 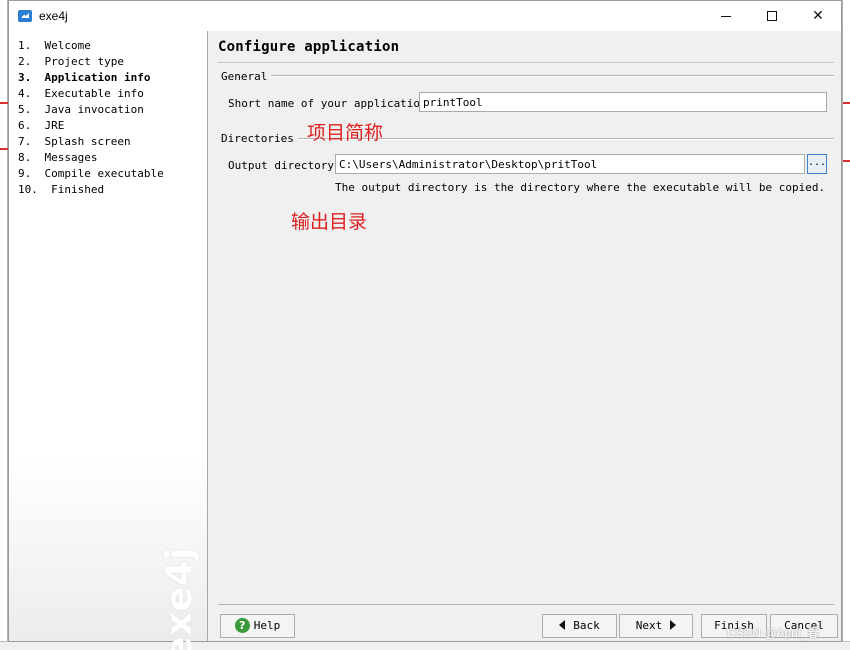 What do you see at coordinates (846, 325) in the screenshot?
I see `background-window-right` at bounding box center [846, 325].